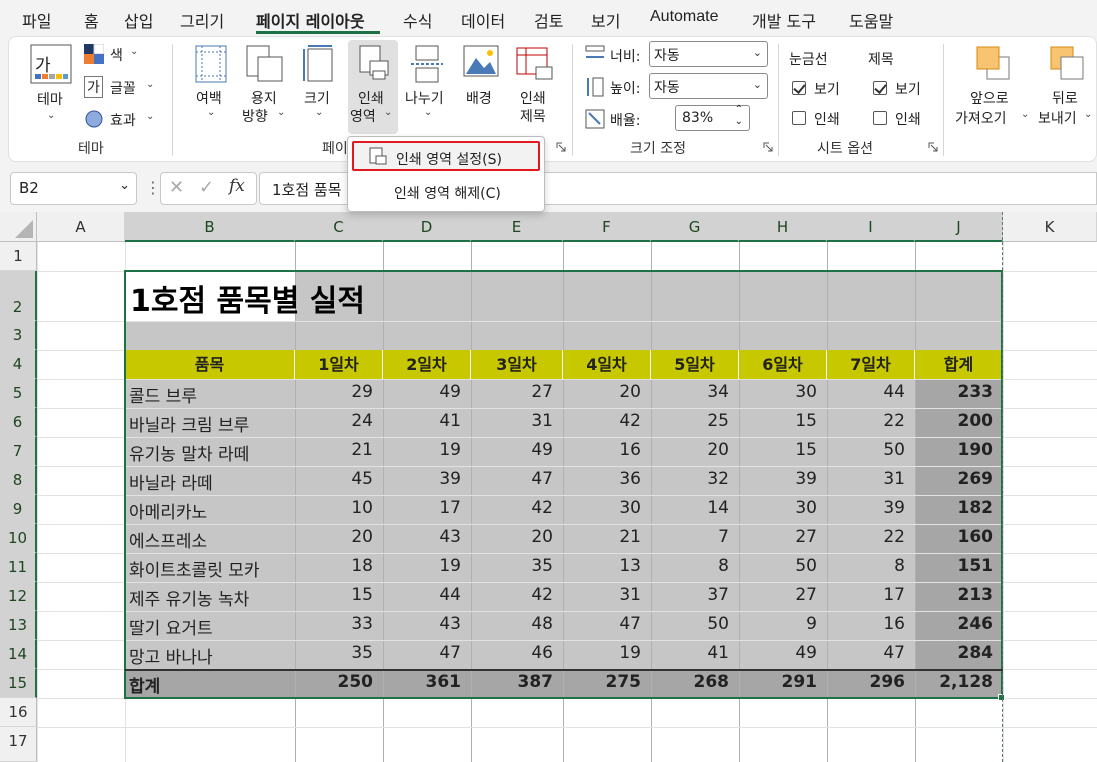  Describe the element at coordinates (37, 502) in the screenshot. I see `grid-vline` at that location.